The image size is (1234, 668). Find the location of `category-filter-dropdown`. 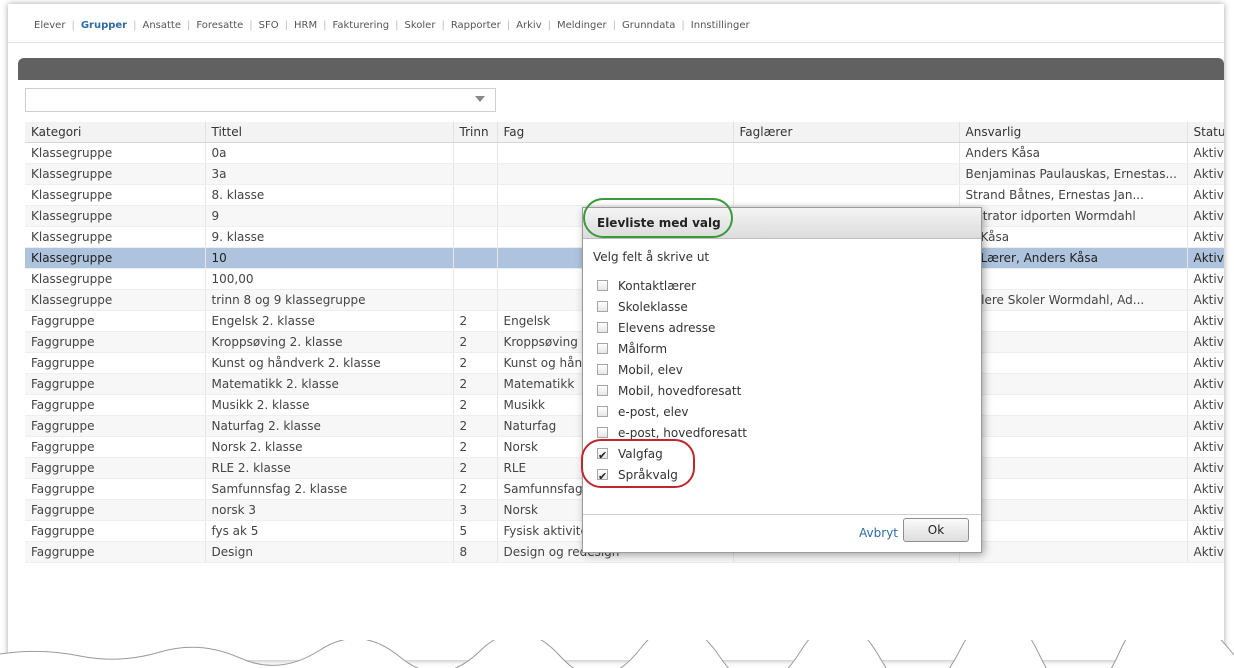

category-filter-dropdown is located at coordinates (260, 100).